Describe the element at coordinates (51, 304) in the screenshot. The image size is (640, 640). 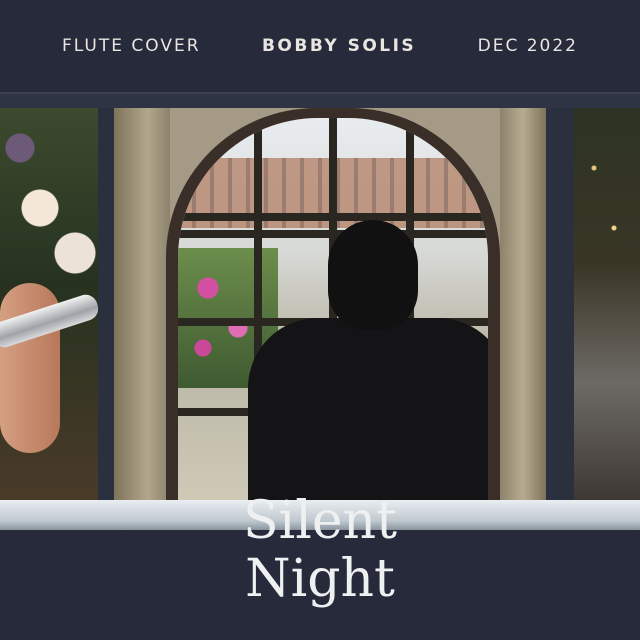
I see `christmas-tree-panel` at that location.